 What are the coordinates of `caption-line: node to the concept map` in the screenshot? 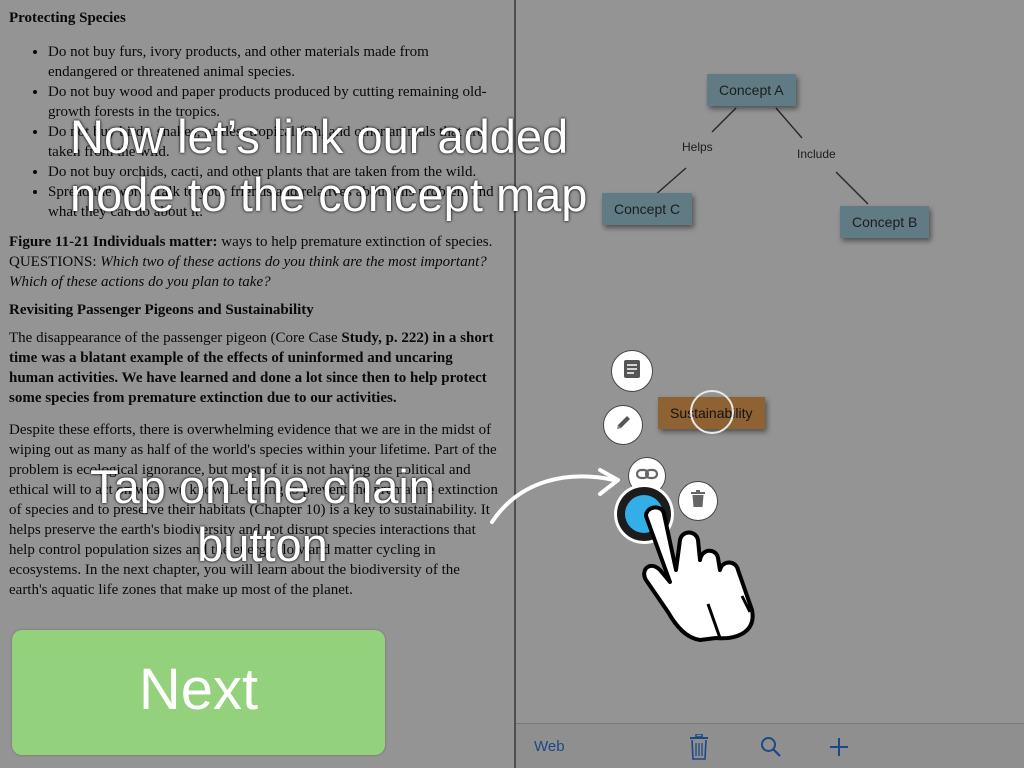 It's located at (329, 194).